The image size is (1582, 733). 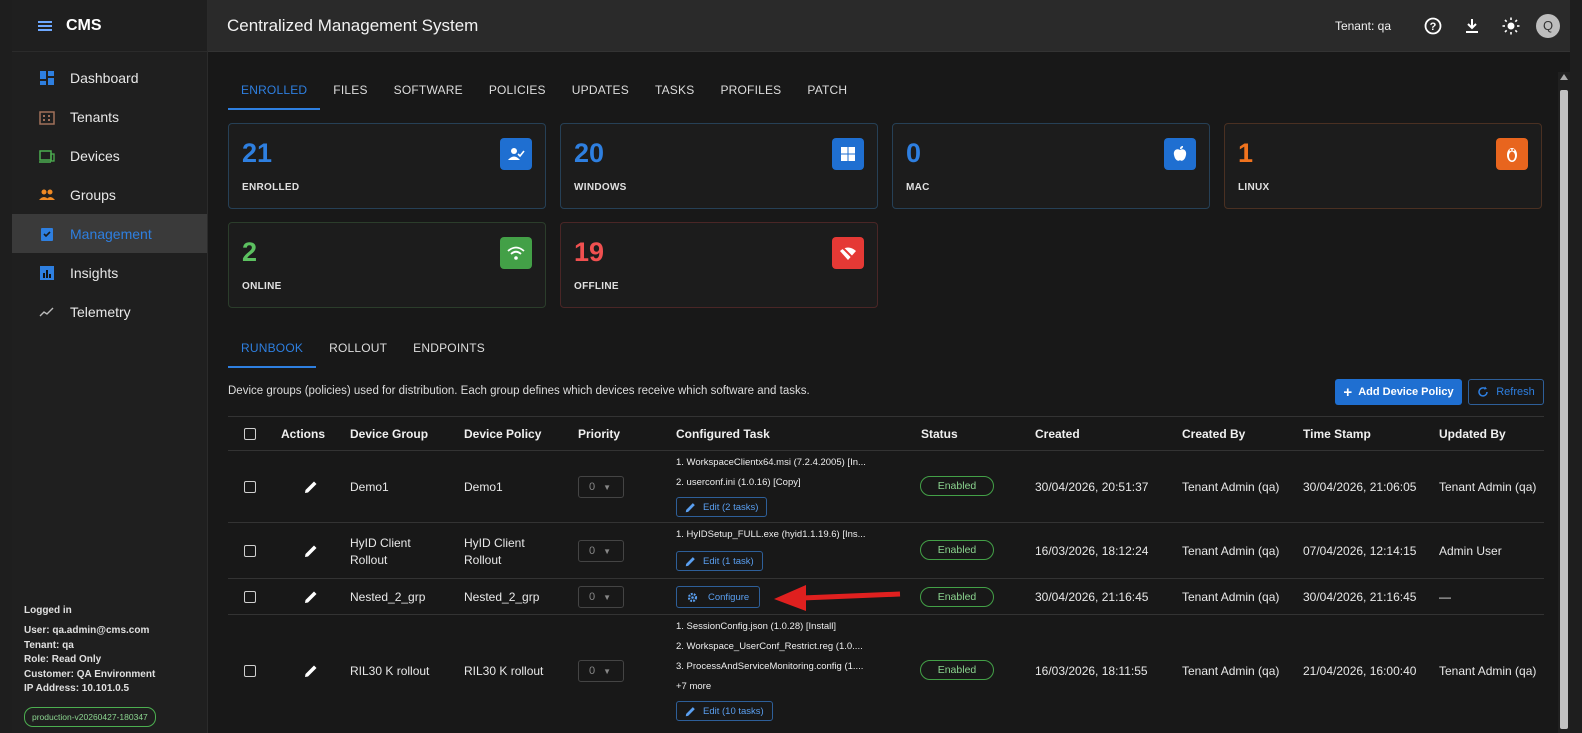 I want to click on stat-value: 2, so click(x=250, y=252).